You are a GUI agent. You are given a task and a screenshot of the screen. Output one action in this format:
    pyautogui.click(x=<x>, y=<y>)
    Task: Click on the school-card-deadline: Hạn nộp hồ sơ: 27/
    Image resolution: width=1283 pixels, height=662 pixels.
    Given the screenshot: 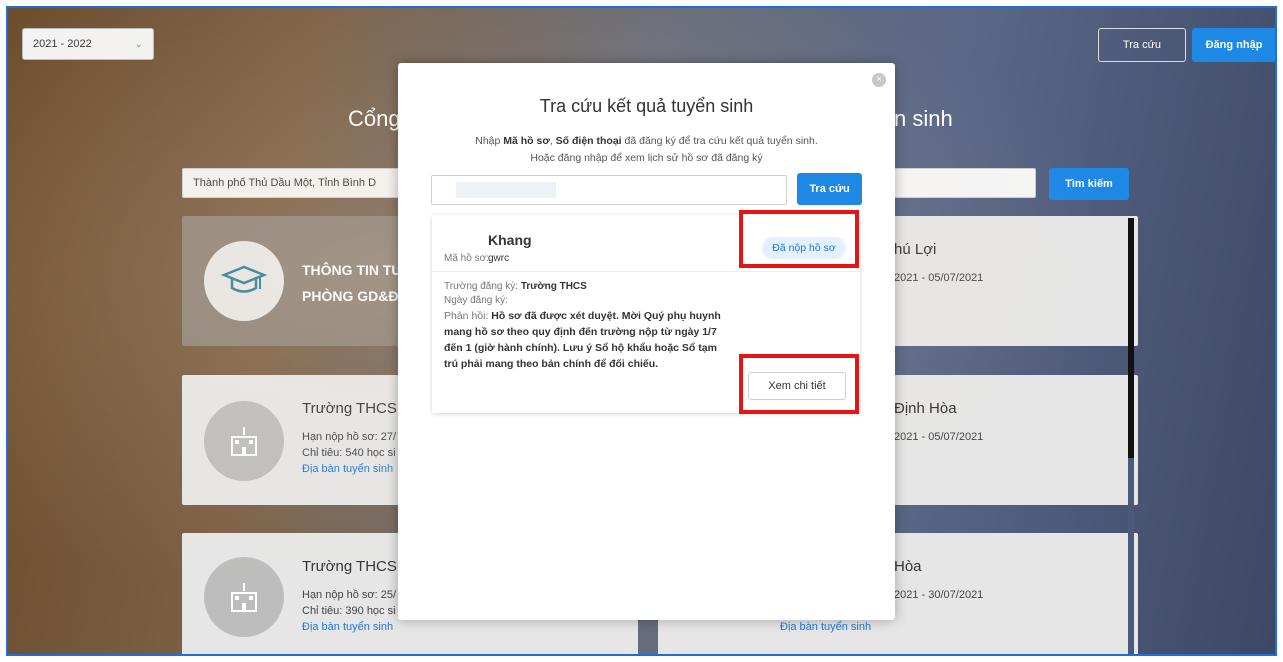 What is the action you would take?
    pyautogui.click(x=349, y=437)
    